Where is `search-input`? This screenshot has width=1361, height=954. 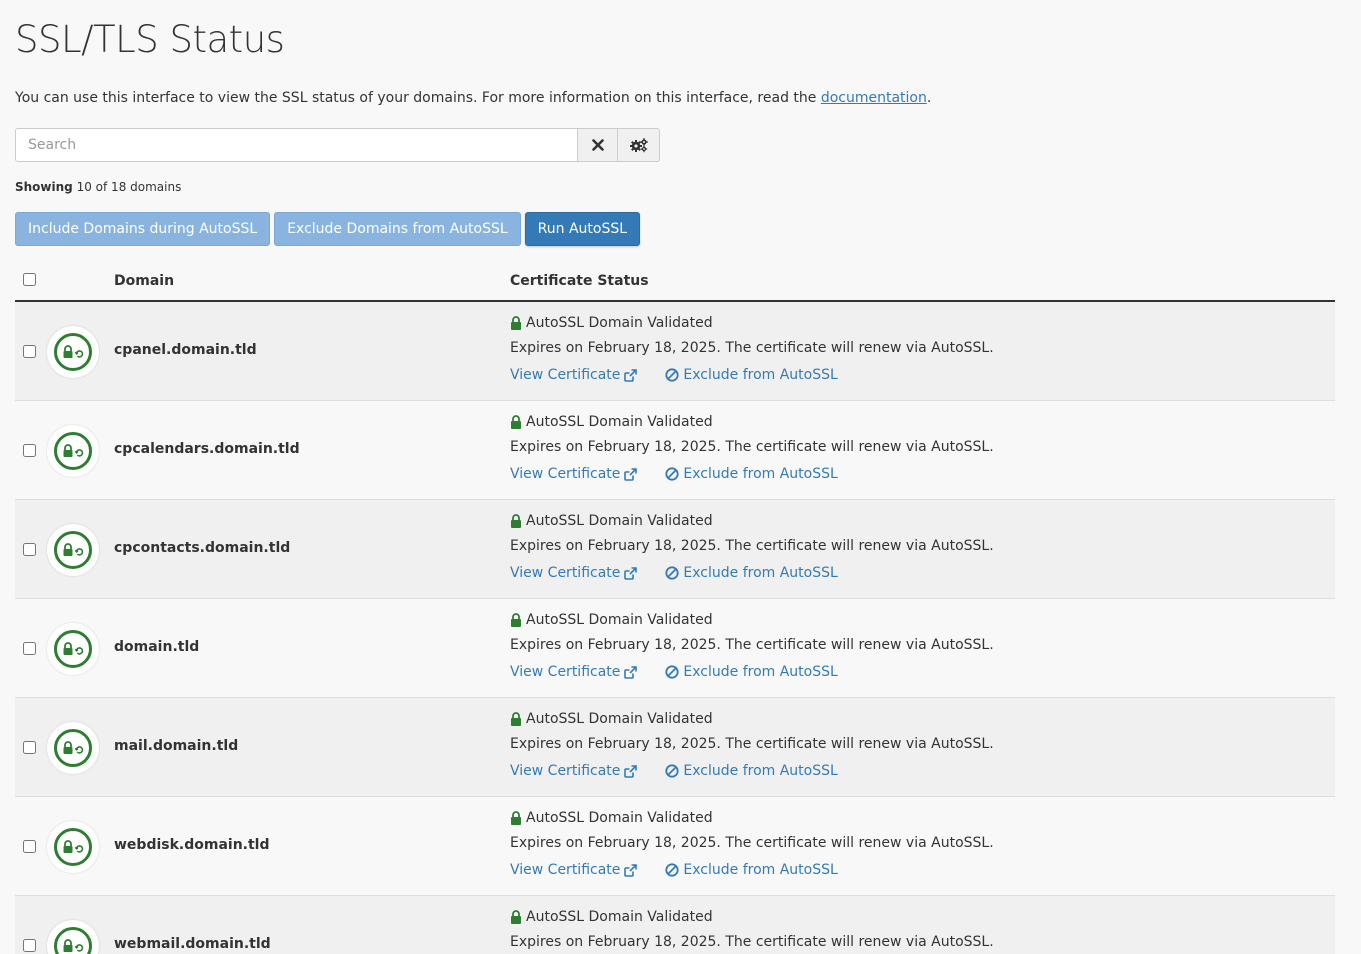
search-input is located at coordinates (297, 145).